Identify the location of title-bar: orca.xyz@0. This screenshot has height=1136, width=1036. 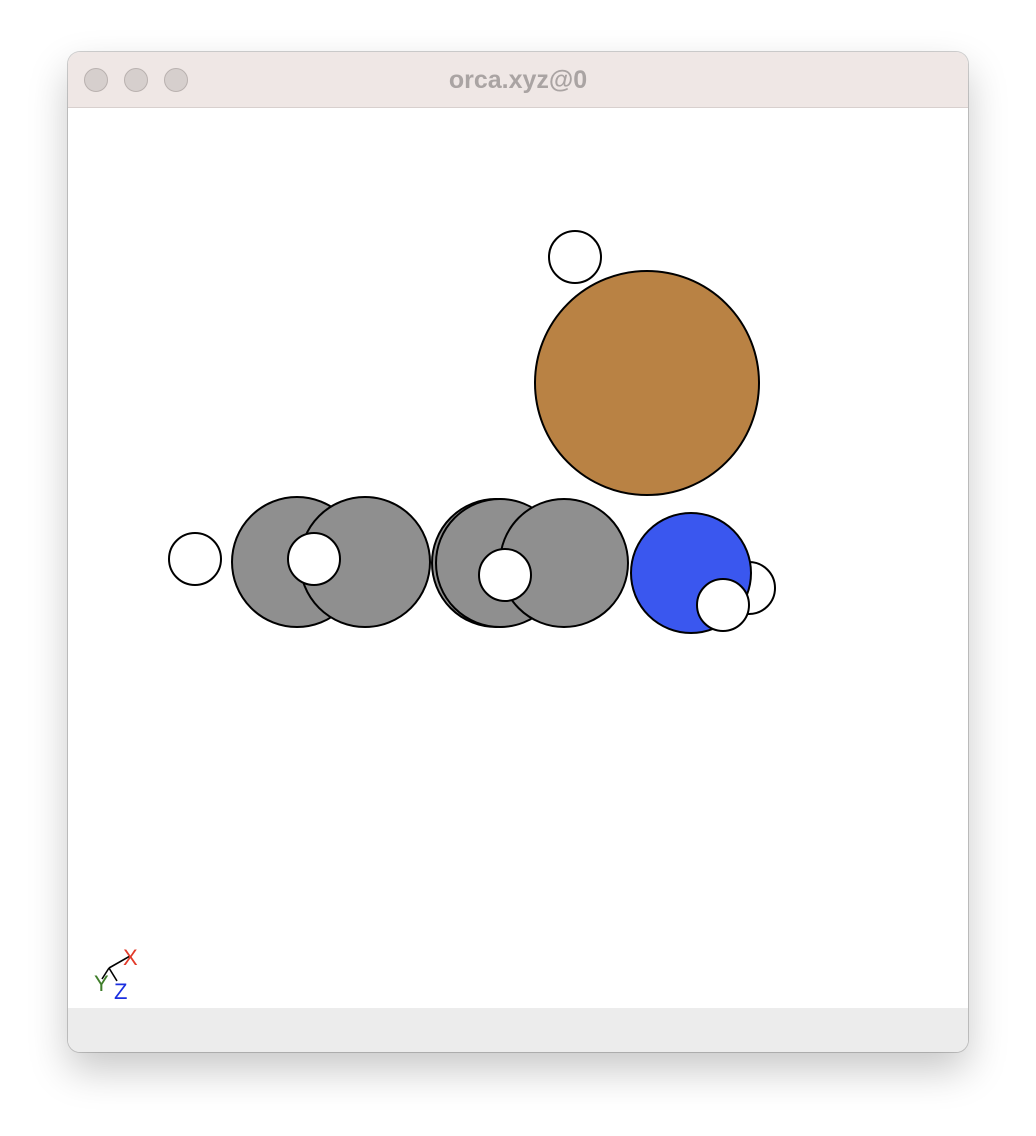
(518, 80).